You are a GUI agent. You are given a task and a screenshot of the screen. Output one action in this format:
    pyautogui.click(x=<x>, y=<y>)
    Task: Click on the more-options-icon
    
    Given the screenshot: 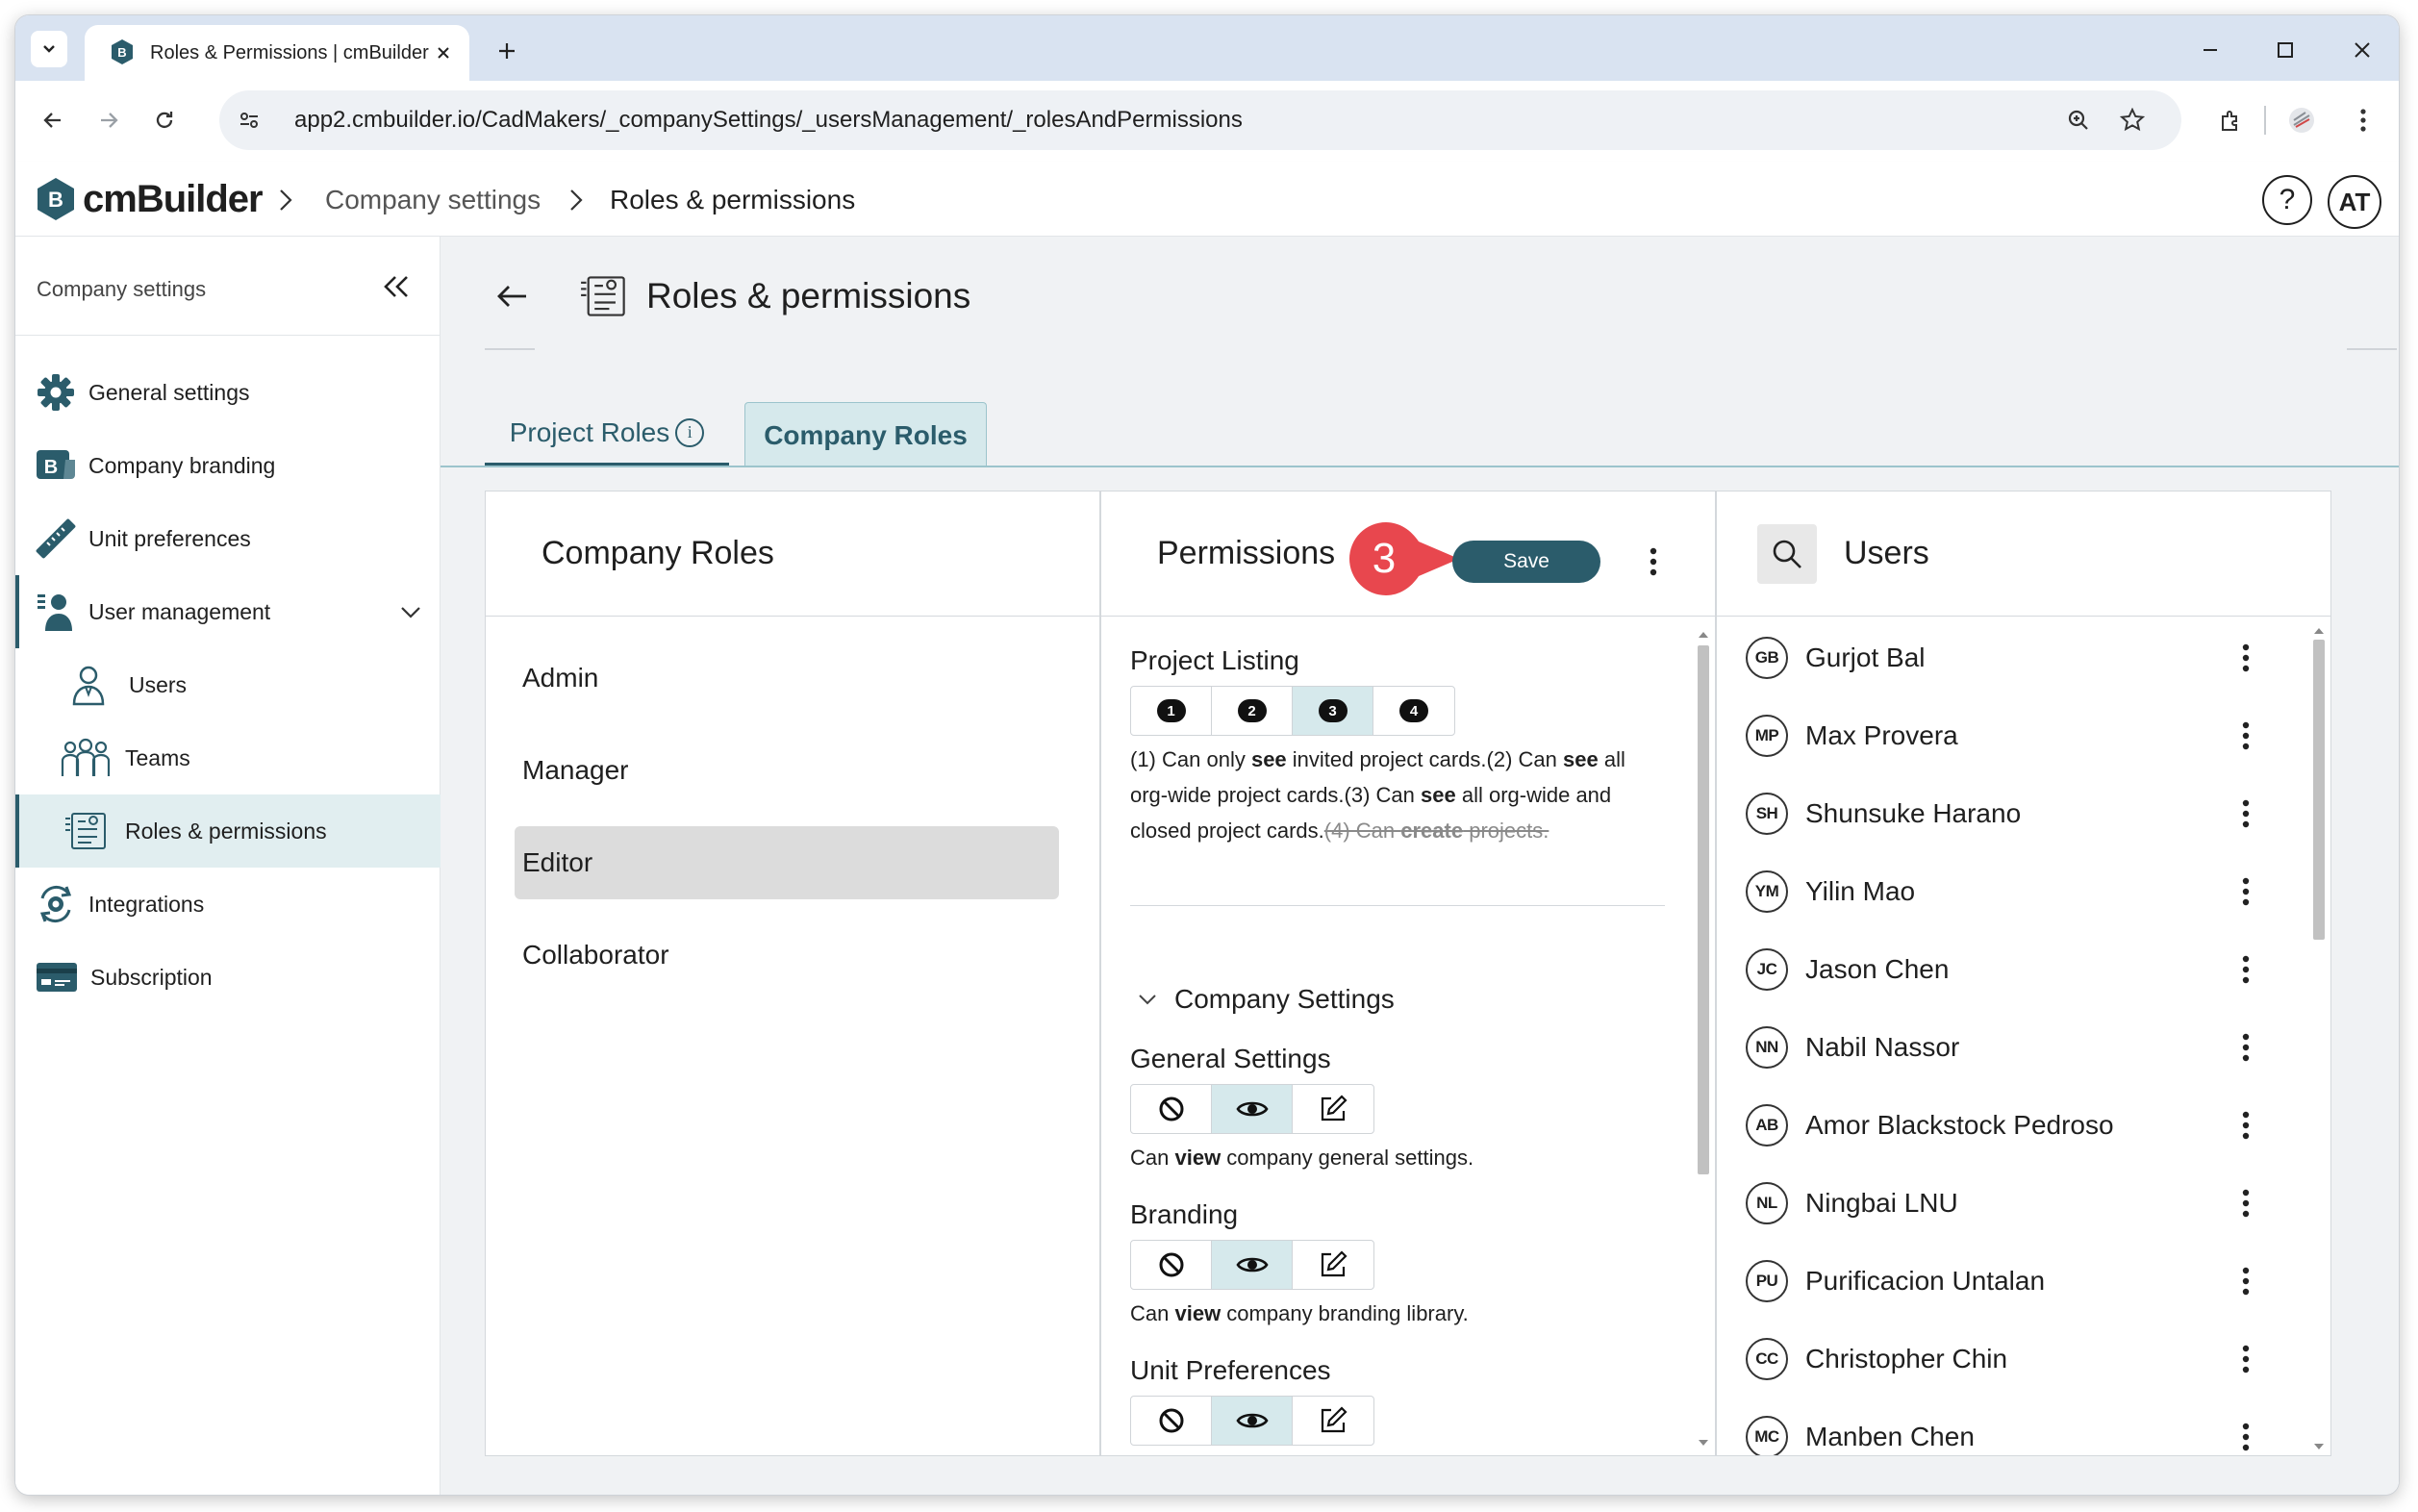 What is the action you would take?
    pyautogui.click(x=1653, y=562)
    